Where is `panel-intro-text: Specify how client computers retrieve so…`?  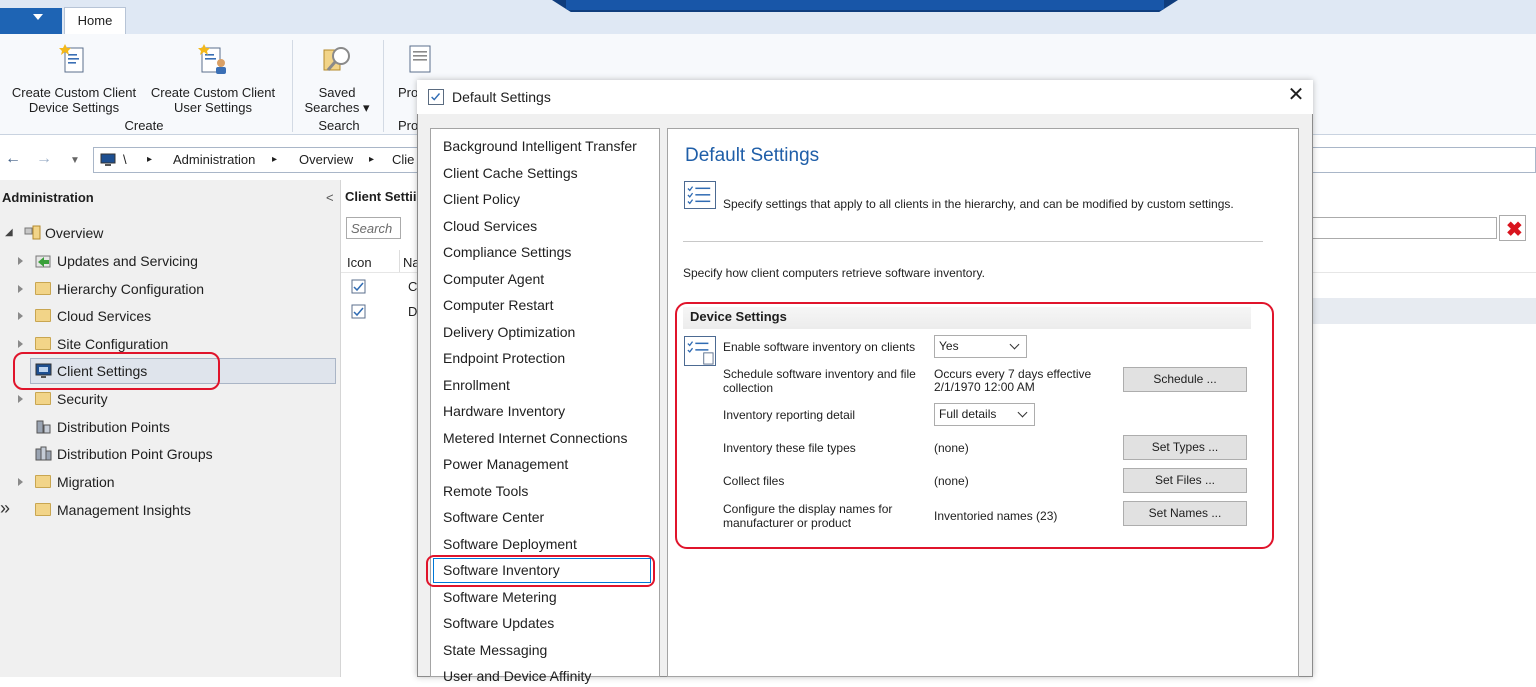 panel-intro-text: Specify how client computers retrieve so… is located at coordinates (834, 273).